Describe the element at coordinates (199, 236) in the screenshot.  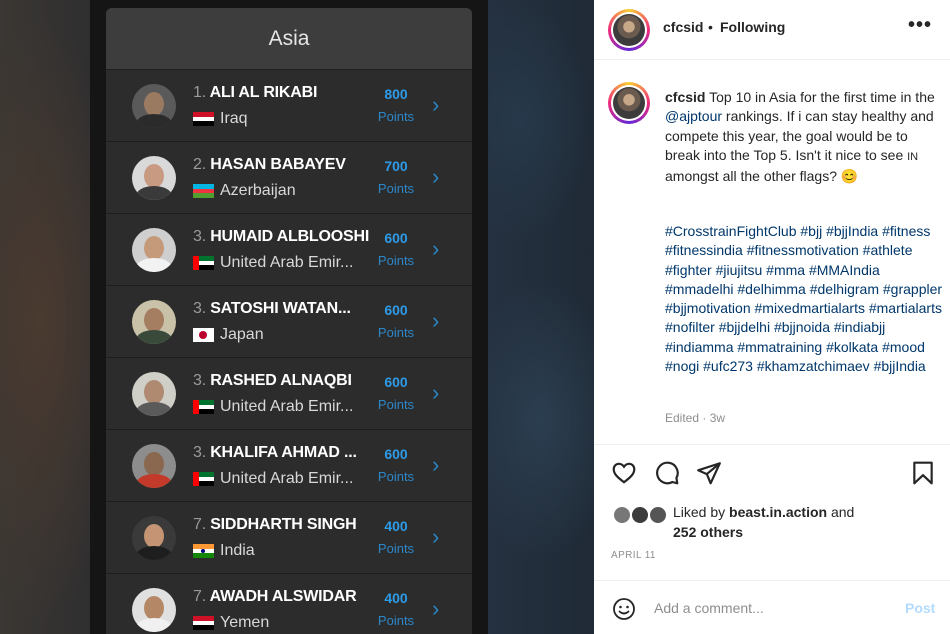
I see `rank-number: 3.` at that location.